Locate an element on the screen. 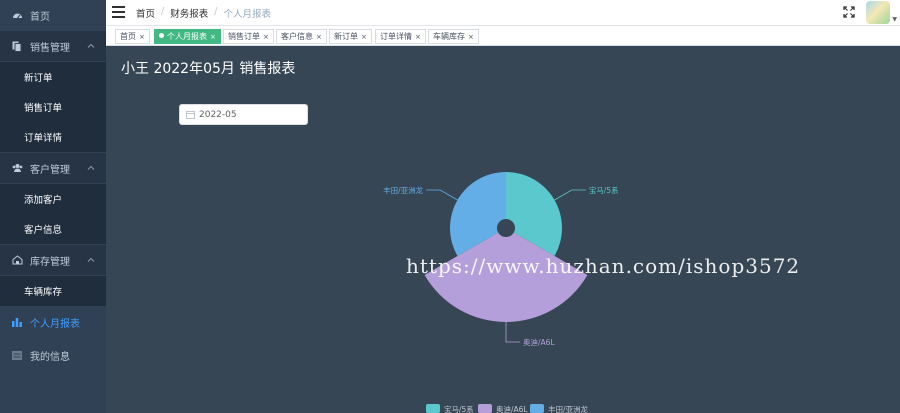 The height and width of the screenshot is (413, 900). sidebar-item-order-details: 订单详情 is located at coordinates (53, 137).